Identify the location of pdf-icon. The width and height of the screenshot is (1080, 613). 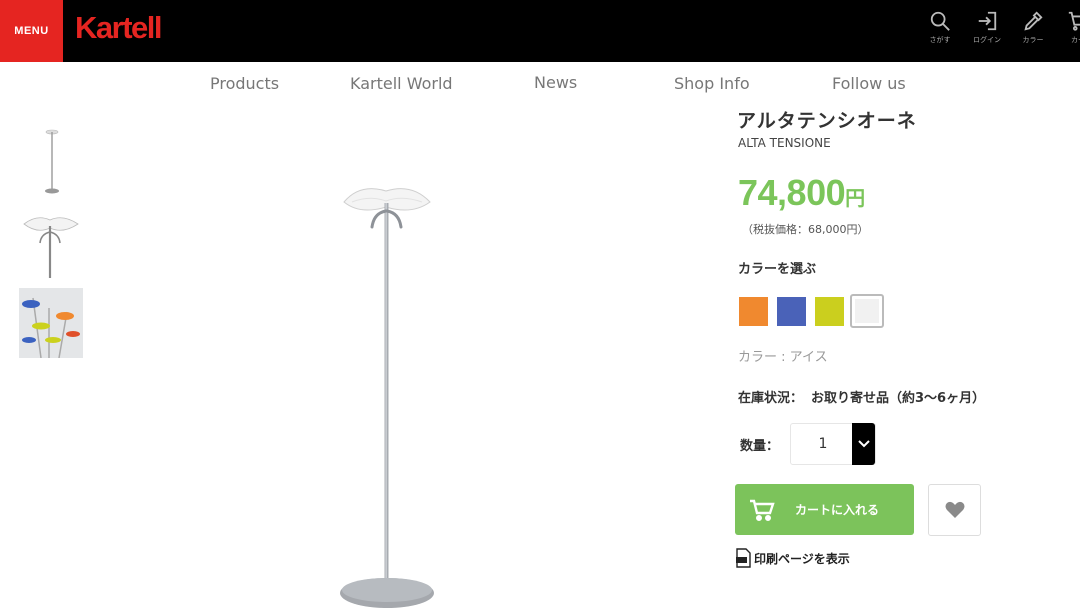
(743, 558).